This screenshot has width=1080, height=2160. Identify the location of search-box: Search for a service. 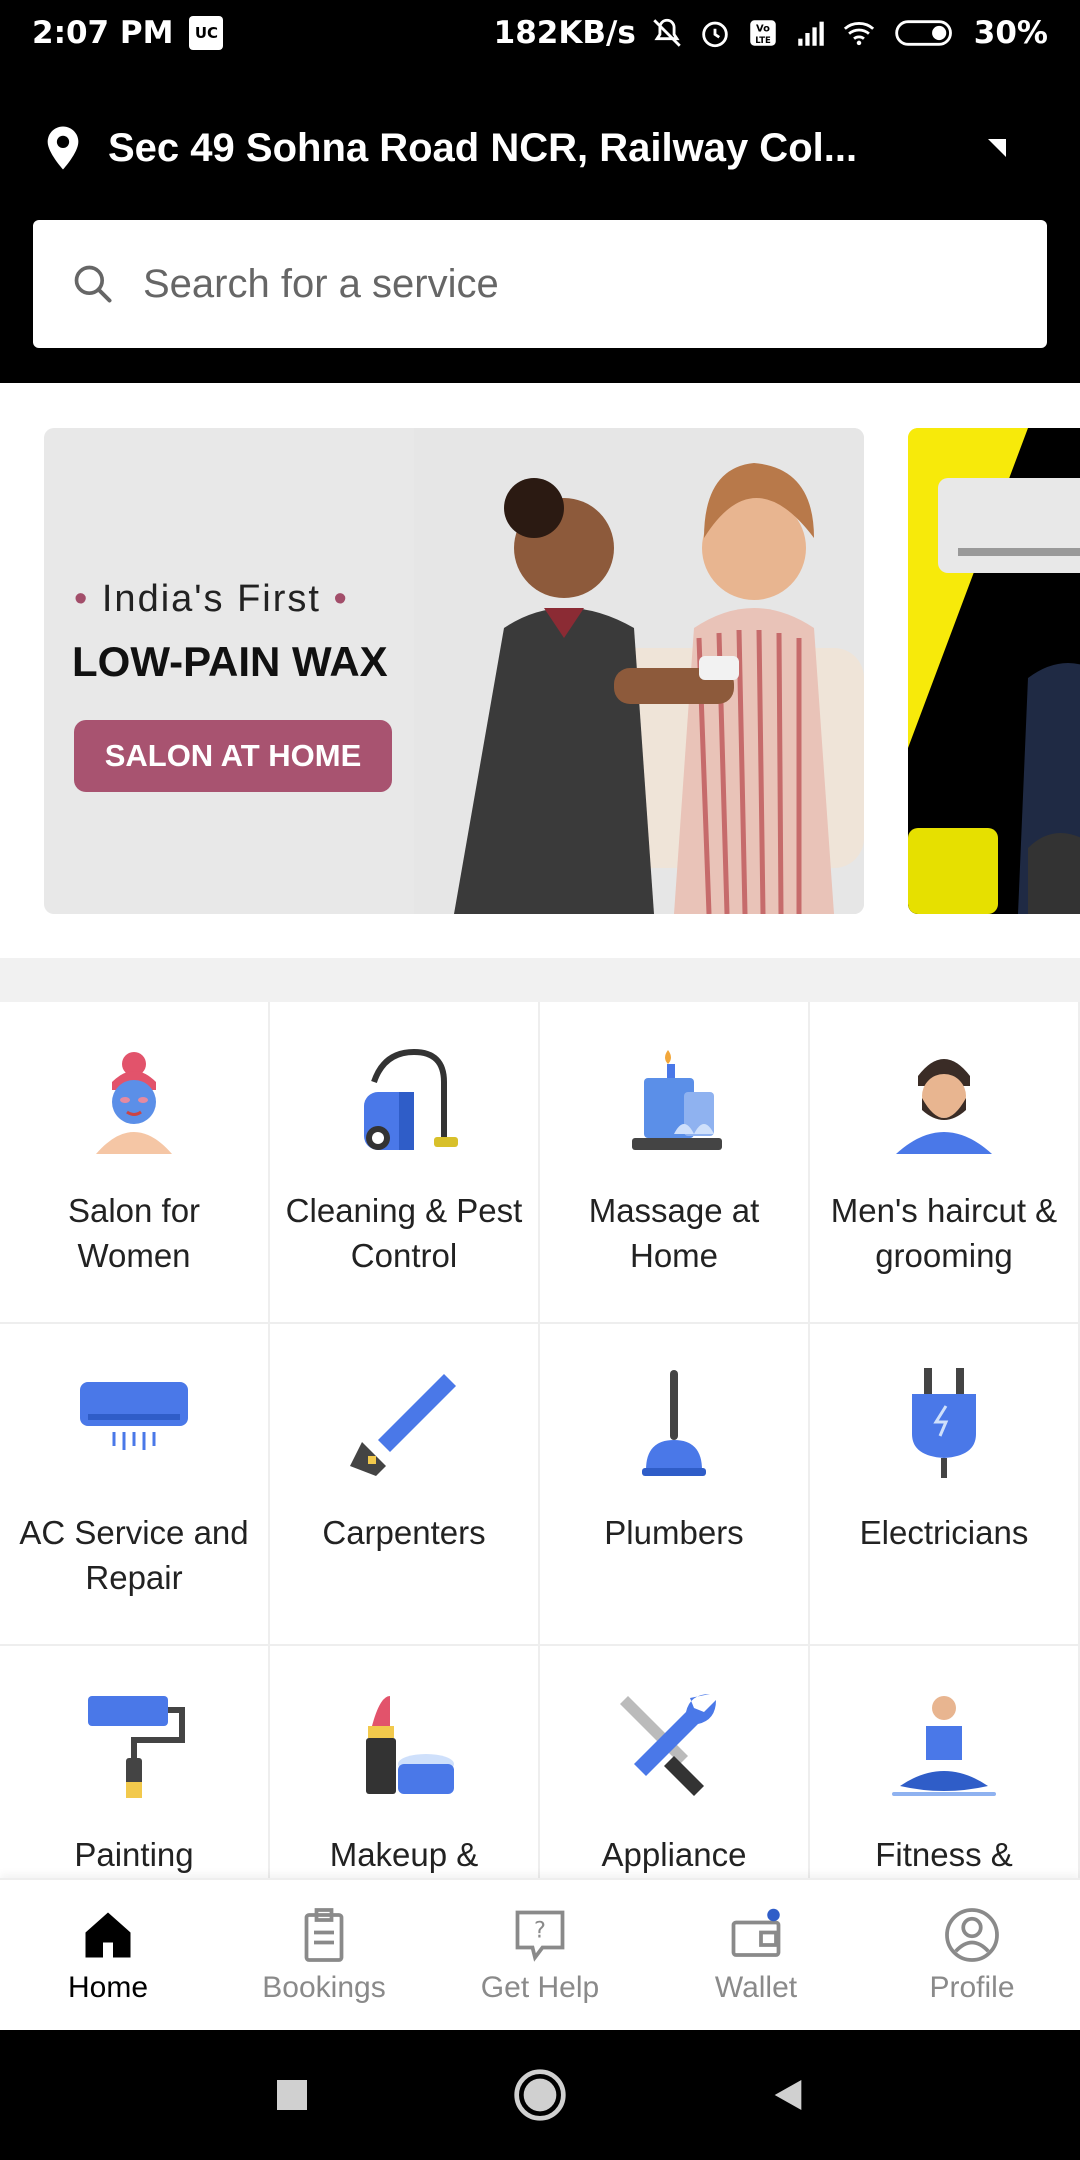
(540, 284).